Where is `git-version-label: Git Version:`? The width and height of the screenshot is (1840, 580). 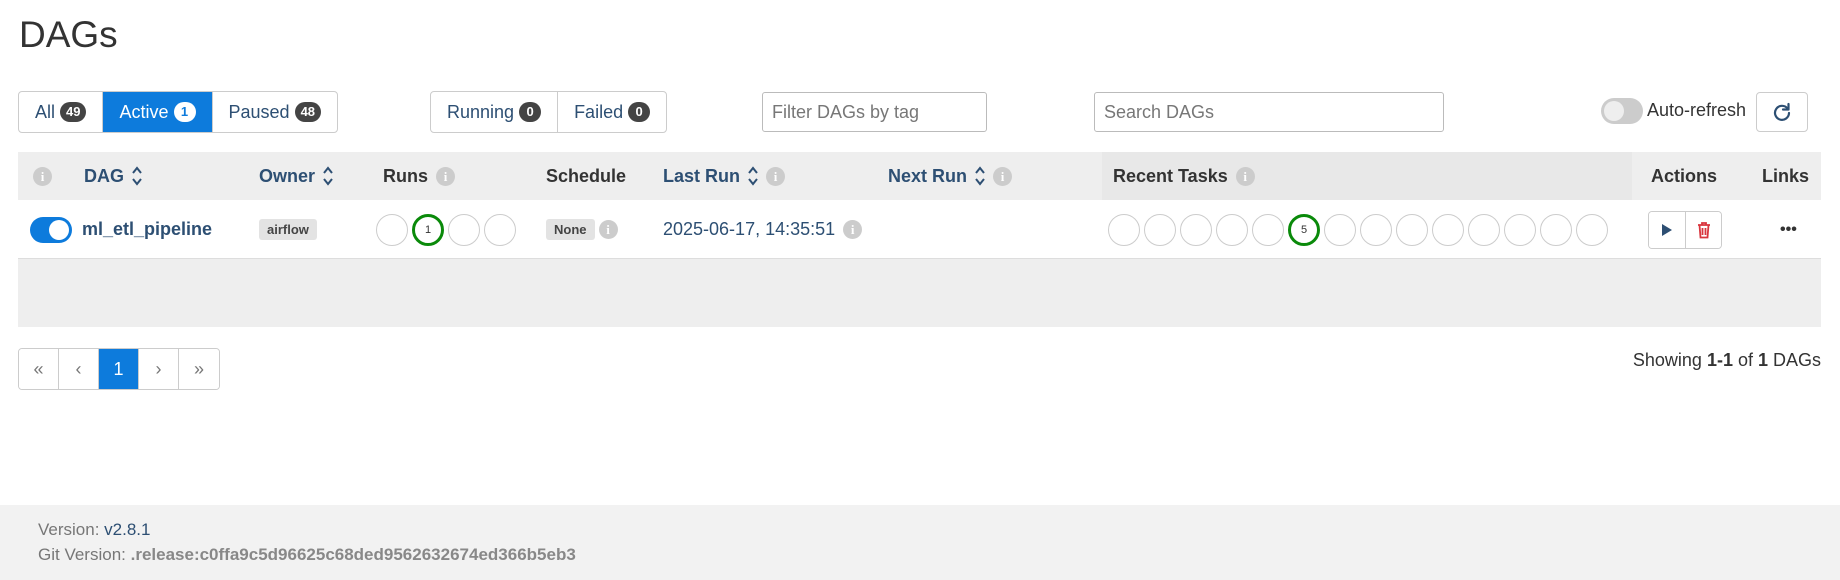
git-version-label: Git Version: is located at coordinates (84, 554).